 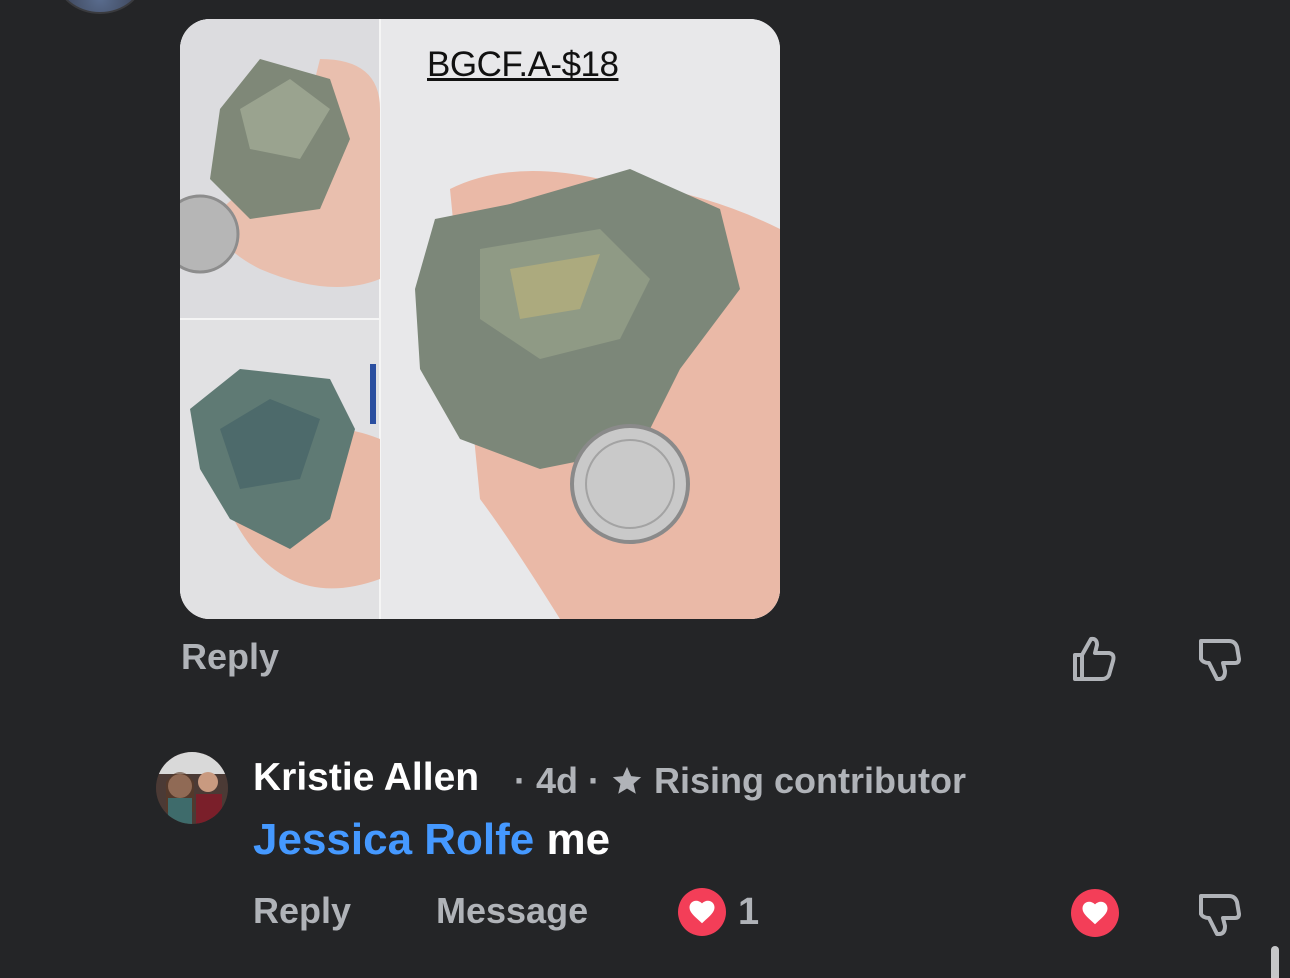 I want to click on comment-text: Jessica Rolfe me, so click(x=431, y=840).